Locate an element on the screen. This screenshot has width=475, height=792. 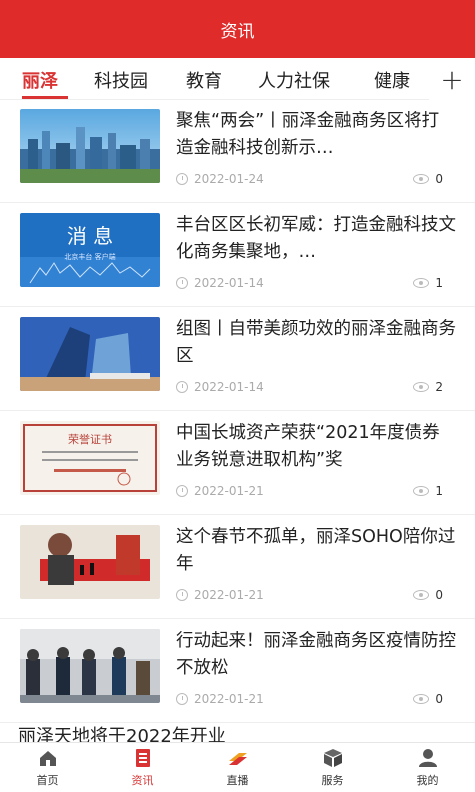
nav-news: 资讯 is located at coordinates (142, 767).